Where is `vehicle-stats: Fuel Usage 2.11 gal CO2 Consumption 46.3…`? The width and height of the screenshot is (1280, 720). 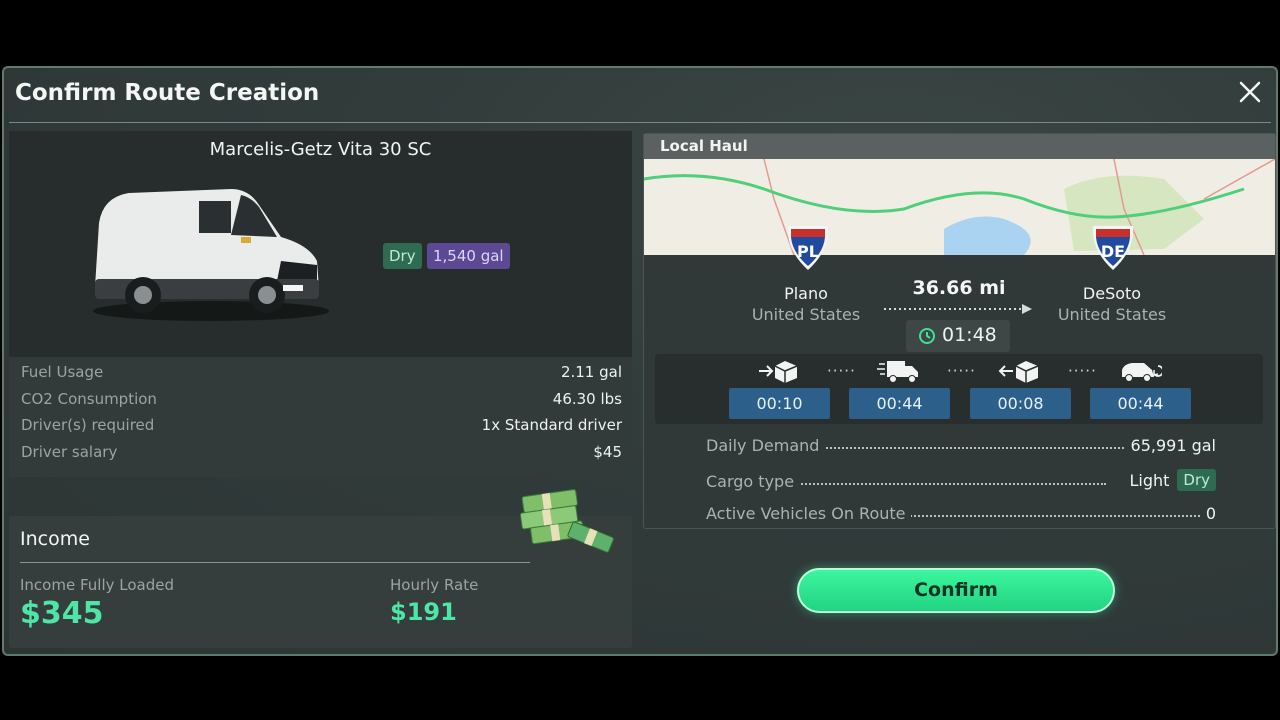 vehicle-stats: Fuel Usage 2.11 gal CO2 Consumption 46.3… is located at coordinates (320, 417).